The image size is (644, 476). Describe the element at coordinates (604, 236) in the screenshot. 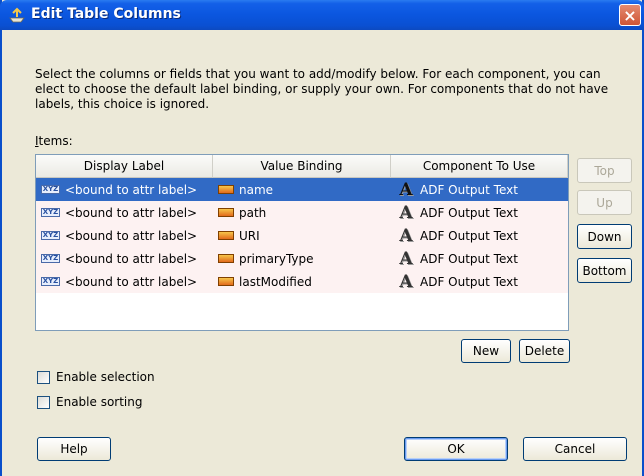

I see `move-down-button: Down` at that location.